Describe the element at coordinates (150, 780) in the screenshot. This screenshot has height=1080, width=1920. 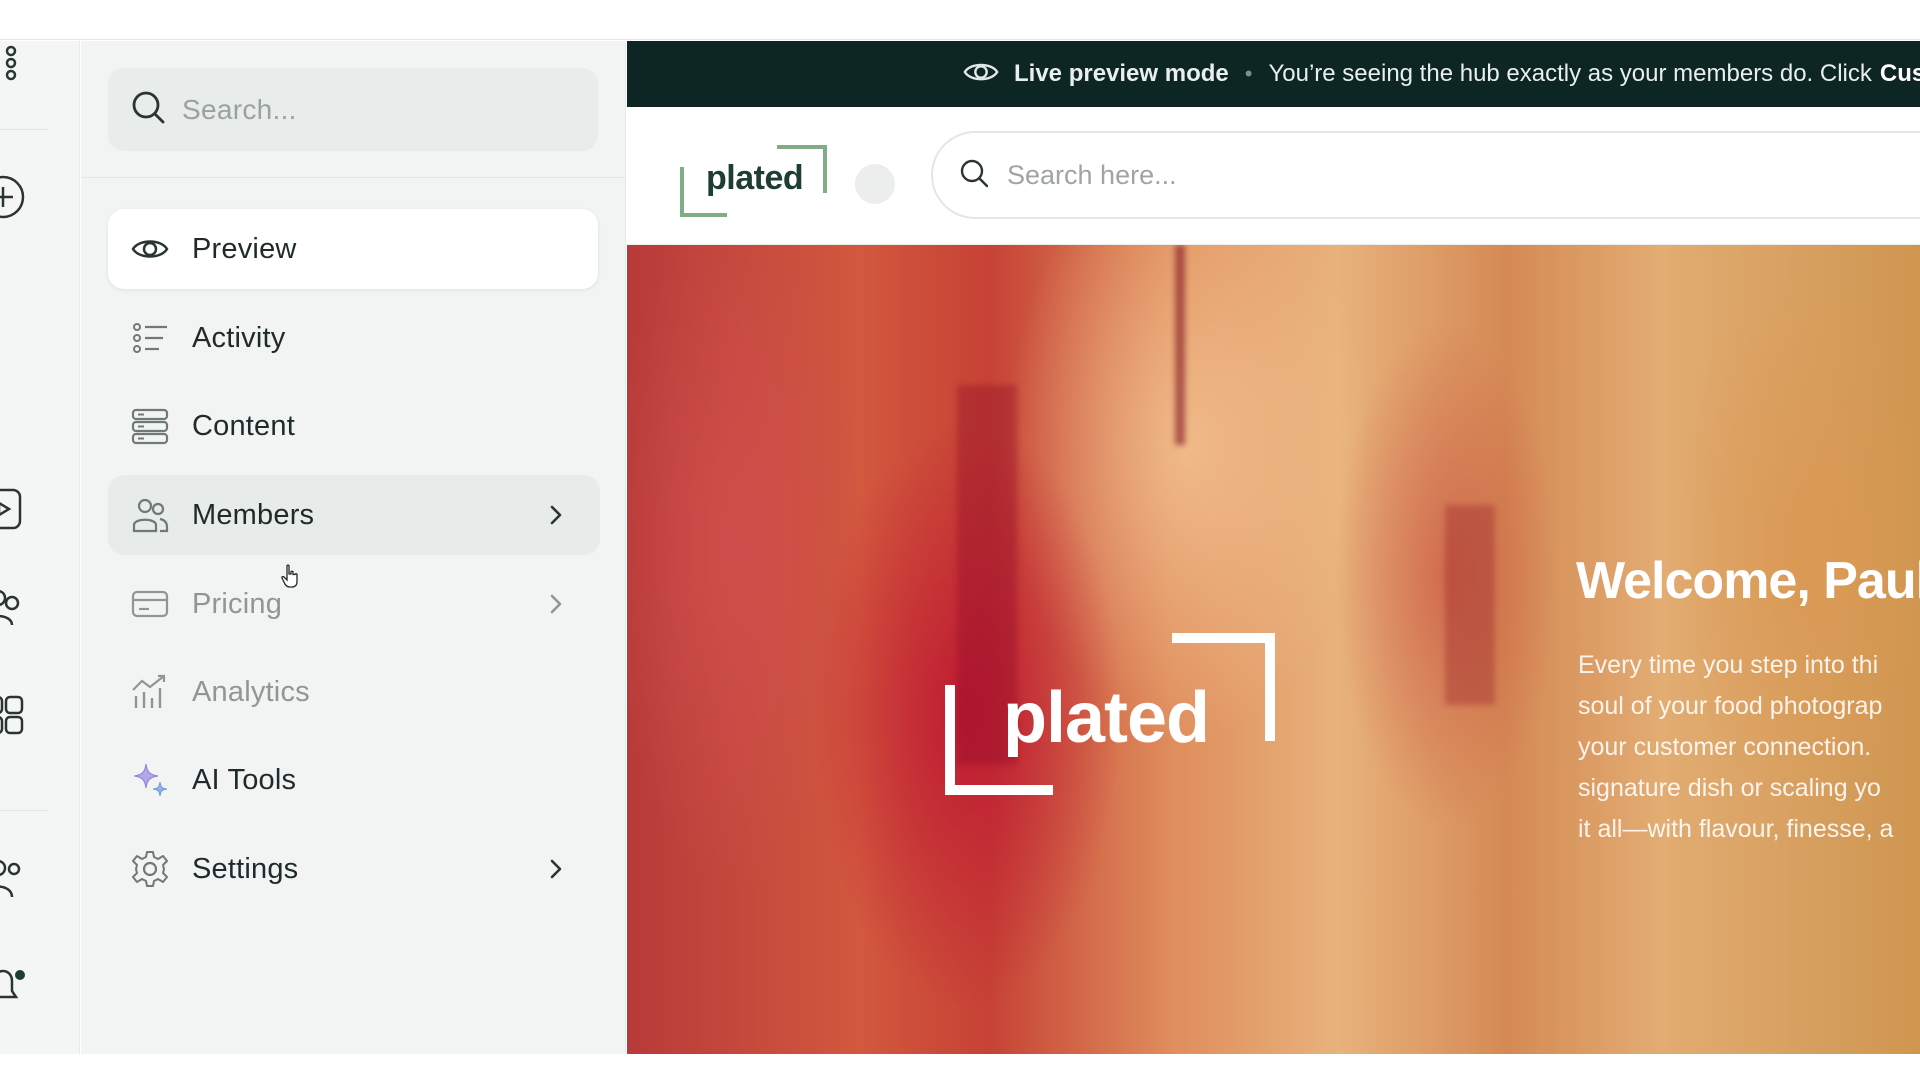
I see `sparkle-icon` at that location.